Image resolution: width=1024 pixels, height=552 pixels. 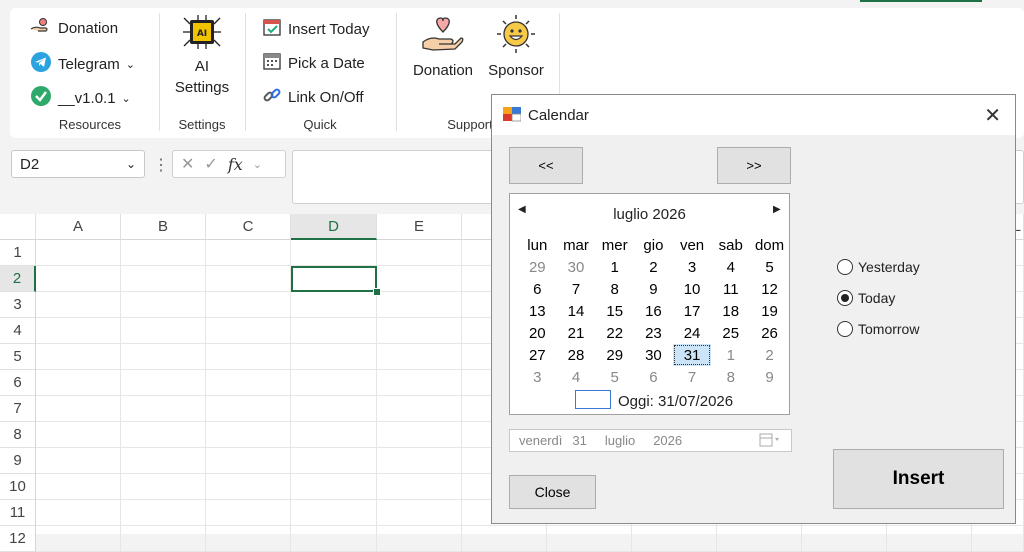 I want to click on active-cell-d2, so click(x=334, y=279).